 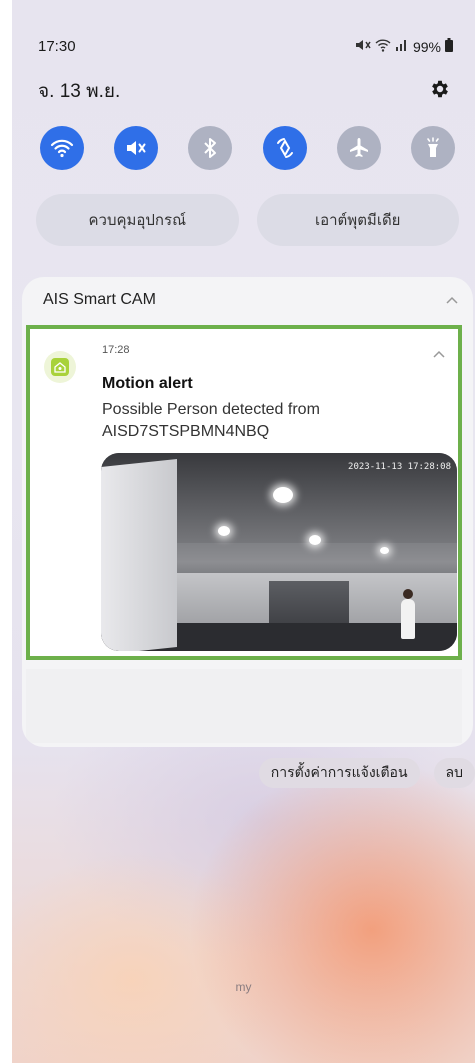 What do you see at coordinates (79, 91) in the screenshot?
I see `date-label: จ. 13 พ.ย.` at bounding box center [79, 91].